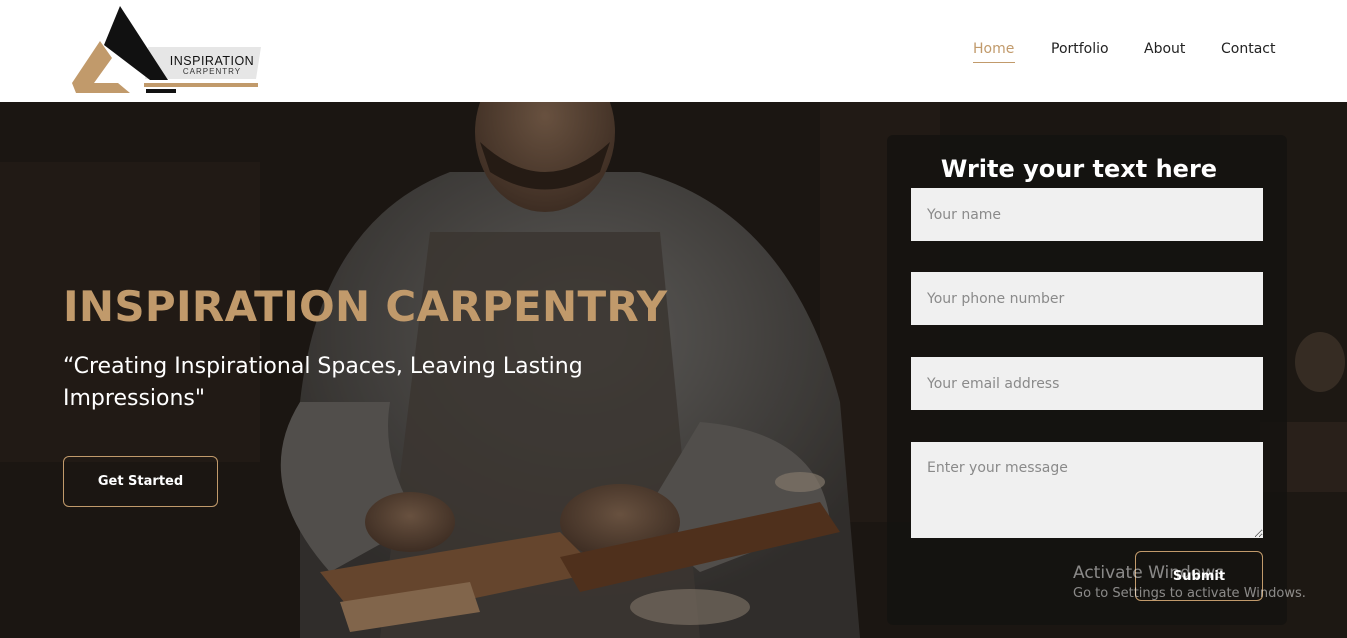  I want to click on nav-about: About, so click(1164, 49).